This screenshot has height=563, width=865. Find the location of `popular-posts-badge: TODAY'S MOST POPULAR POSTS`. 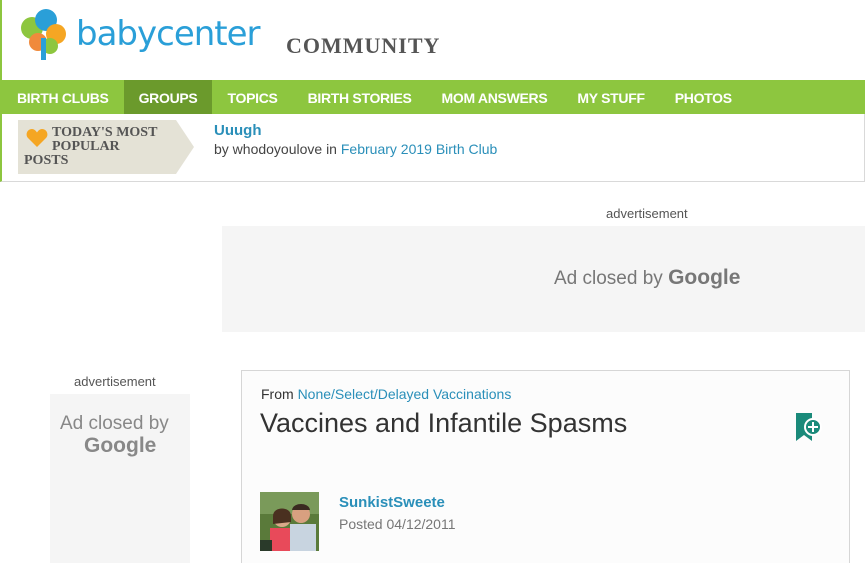

popular-posts-badge: TODAY'S MOST POPULAR POSTS is located at coordinates (106, 147).